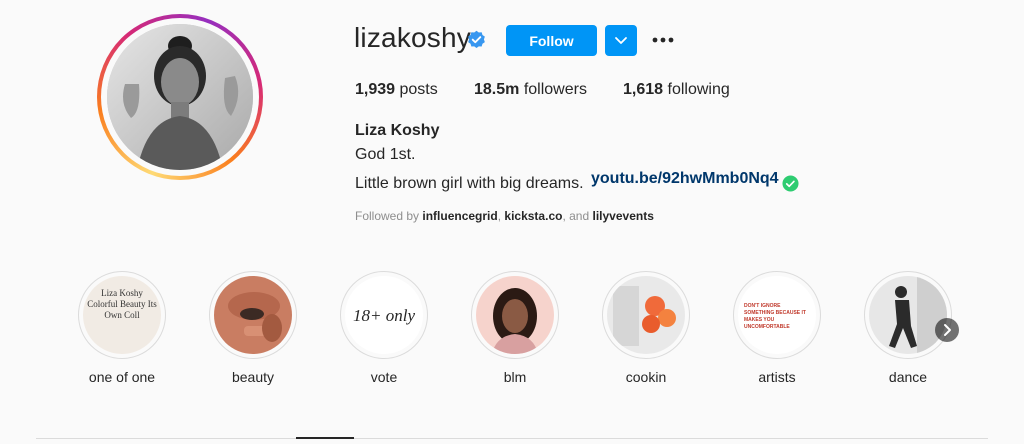 This screenshot has width=1024, height=444. I want to click on highlight-cookin, so click(646, 315).